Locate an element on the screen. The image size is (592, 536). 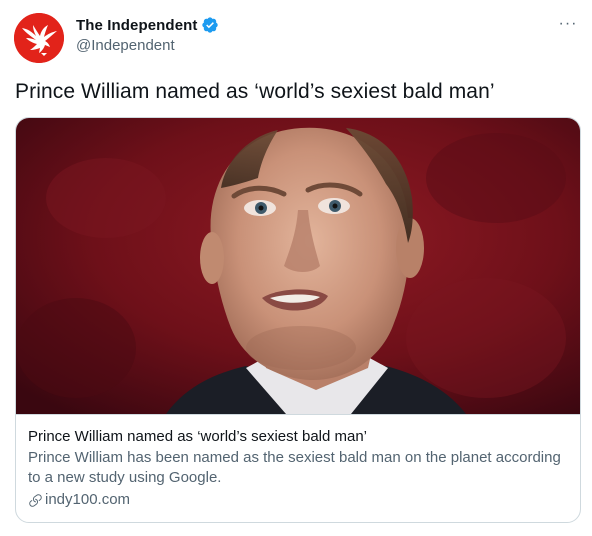
more-options-button: ··· is located at coordinates (568, 24).